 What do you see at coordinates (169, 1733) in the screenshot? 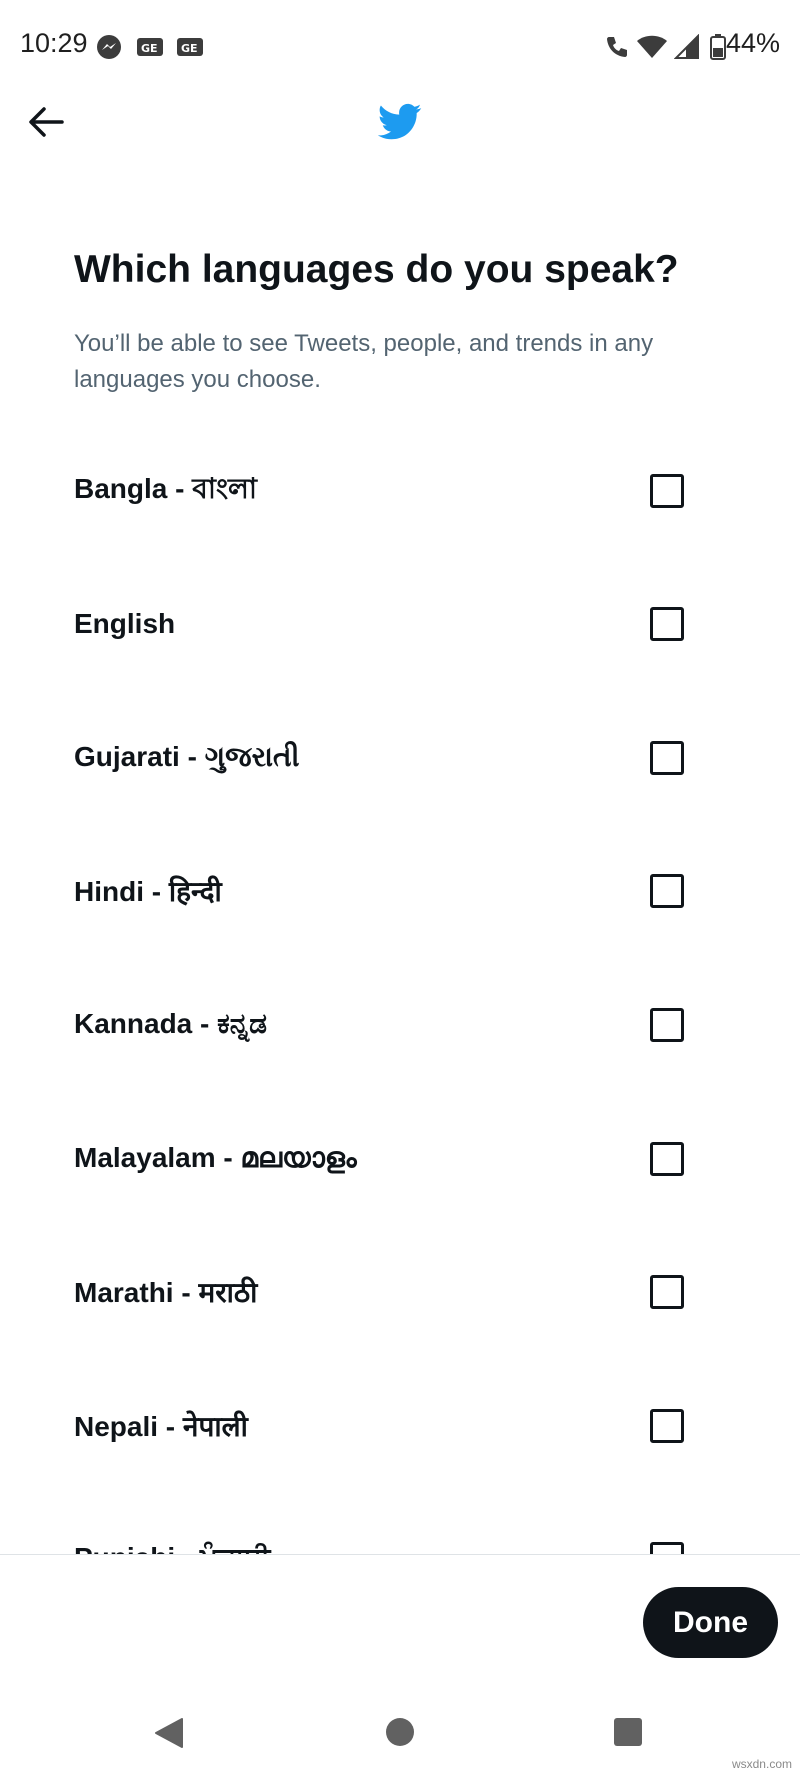
I see `nav-back-icon` at bounding box center [169, 1733].